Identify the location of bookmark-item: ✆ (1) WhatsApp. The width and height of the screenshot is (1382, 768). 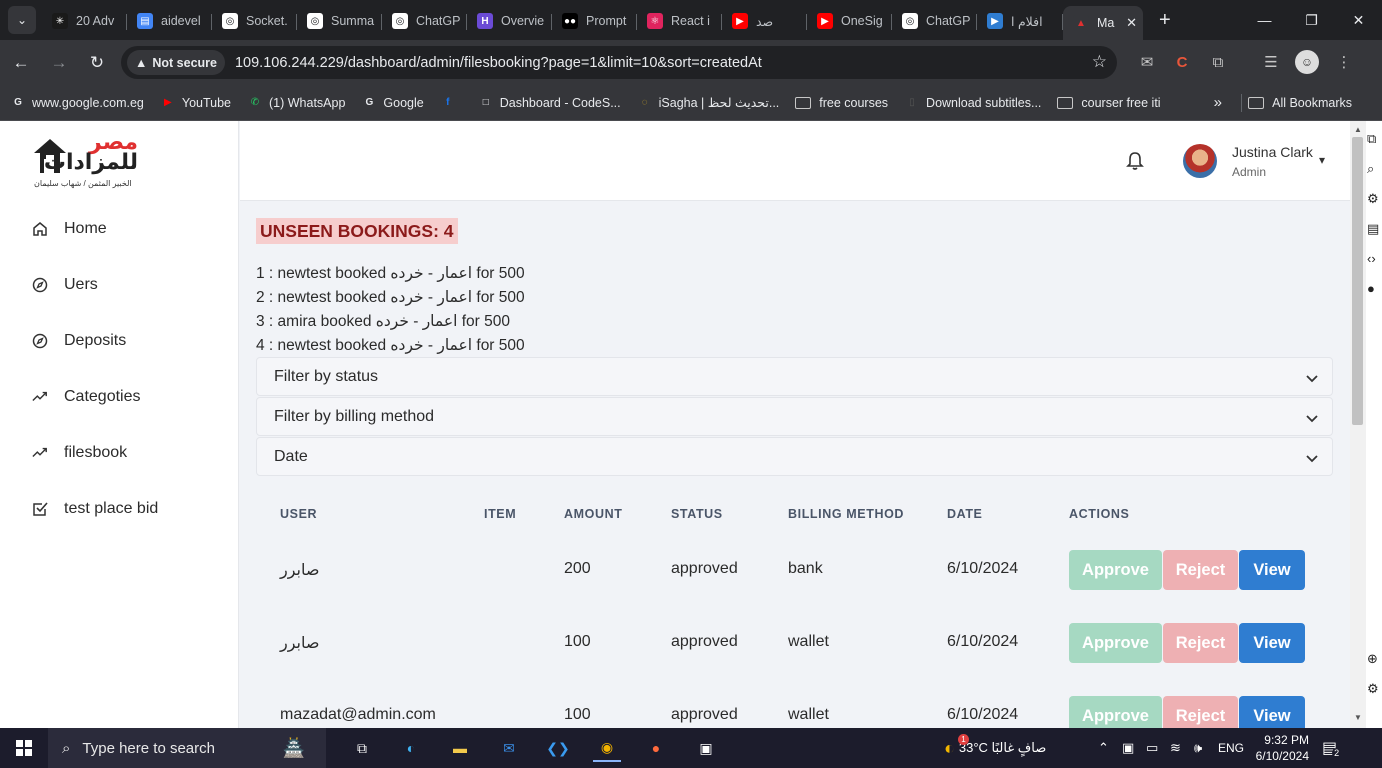
(296, 103).